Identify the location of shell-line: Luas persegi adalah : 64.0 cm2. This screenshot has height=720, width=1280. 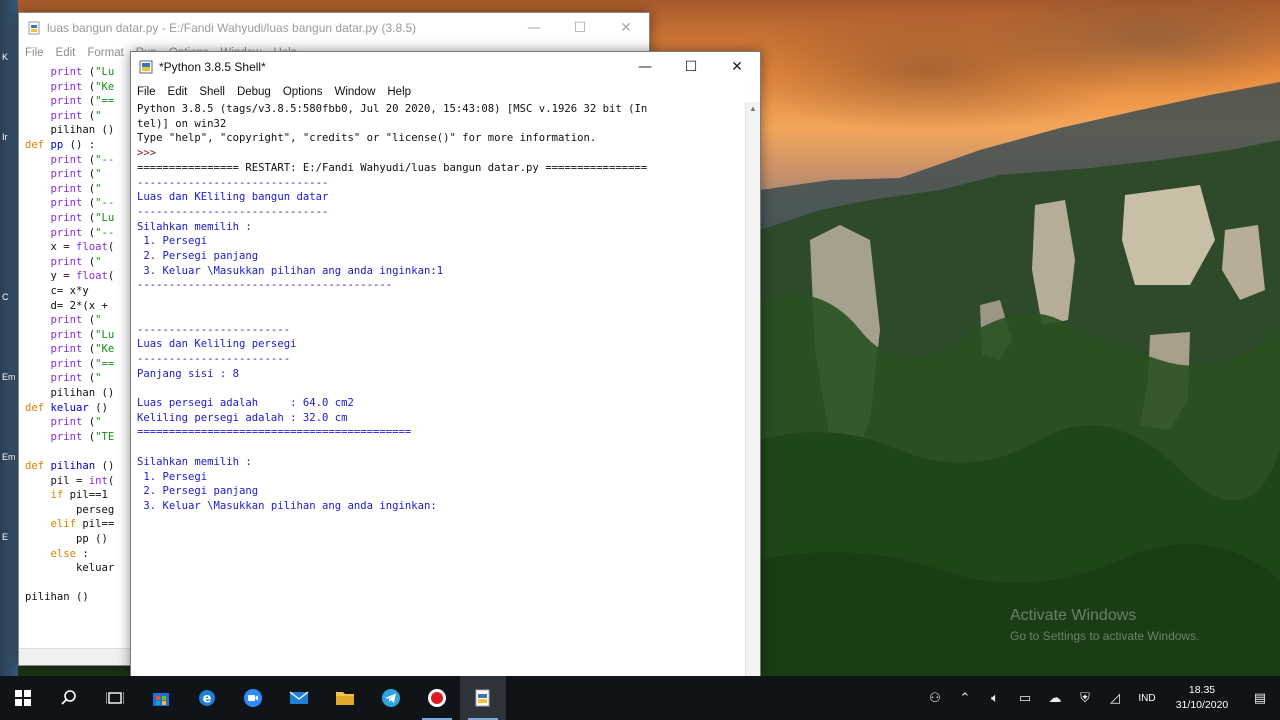
(245, 403).